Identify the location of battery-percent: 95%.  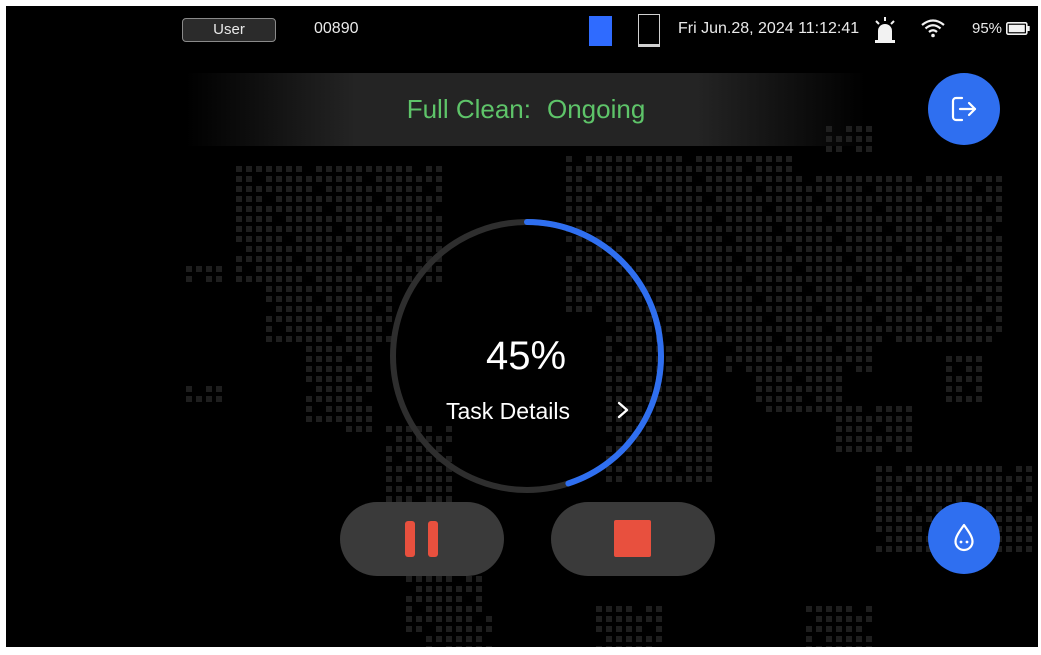
(987, 28).